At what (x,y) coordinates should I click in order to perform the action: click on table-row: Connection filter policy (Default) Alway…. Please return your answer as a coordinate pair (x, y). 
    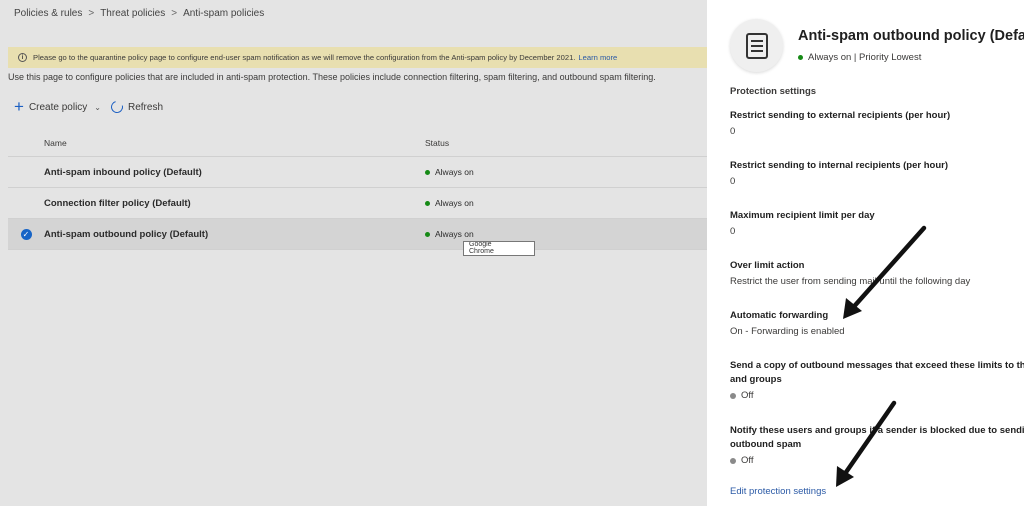
    Looking at the image, I should click on (358, 203).